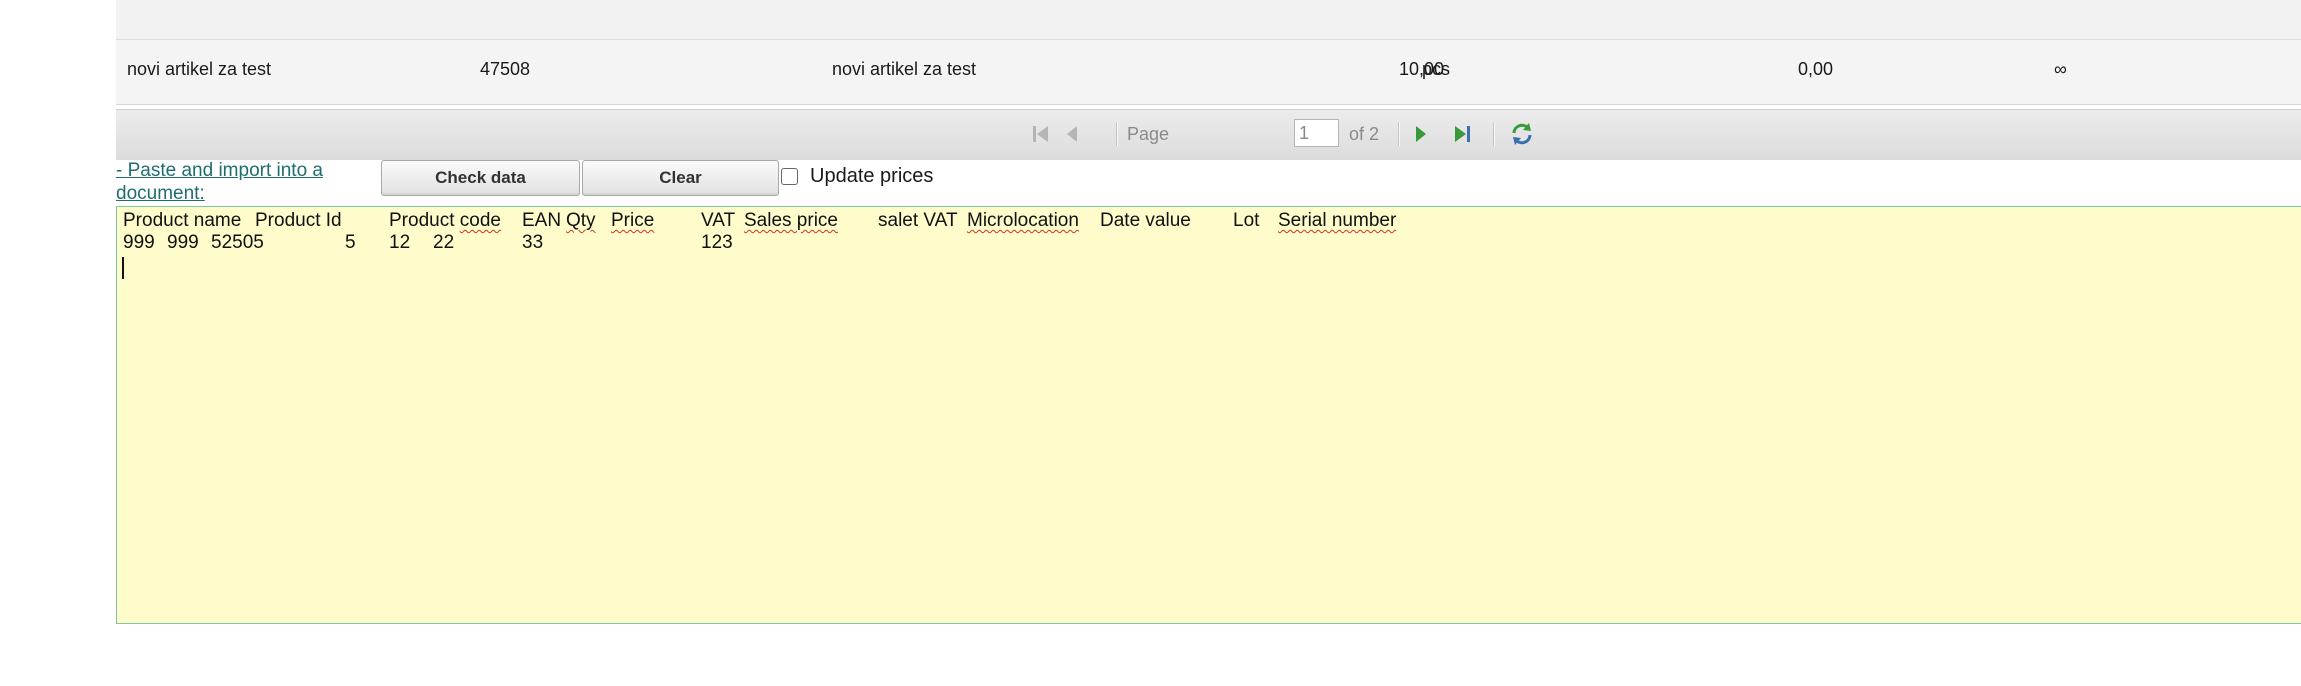  Describe the element at coordinates (789, 176) in the screenshot. I see `update-prices-checkbox` at that location.